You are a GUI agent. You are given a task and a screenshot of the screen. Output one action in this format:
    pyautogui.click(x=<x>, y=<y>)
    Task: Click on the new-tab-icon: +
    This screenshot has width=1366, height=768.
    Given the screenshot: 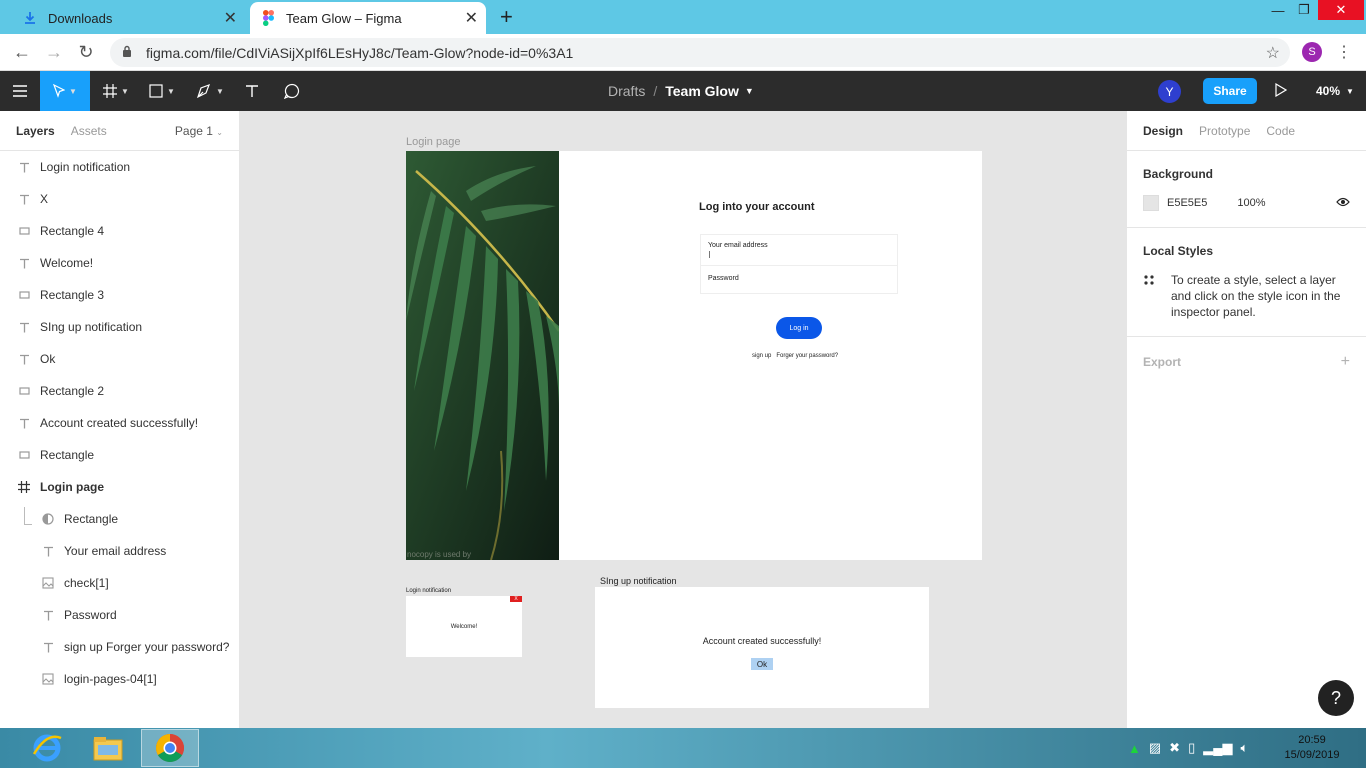 What is the action you would take?
    pyautogui.click(x=506, y=17)
    